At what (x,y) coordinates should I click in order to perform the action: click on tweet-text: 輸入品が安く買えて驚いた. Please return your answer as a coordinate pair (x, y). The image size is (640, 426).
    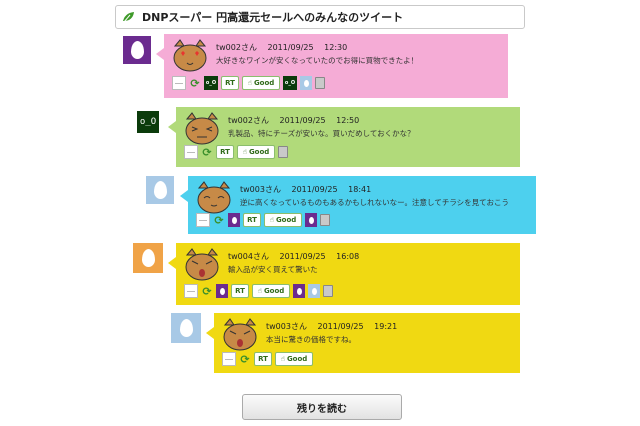
    Looking at the image, I should click on (273, 269).